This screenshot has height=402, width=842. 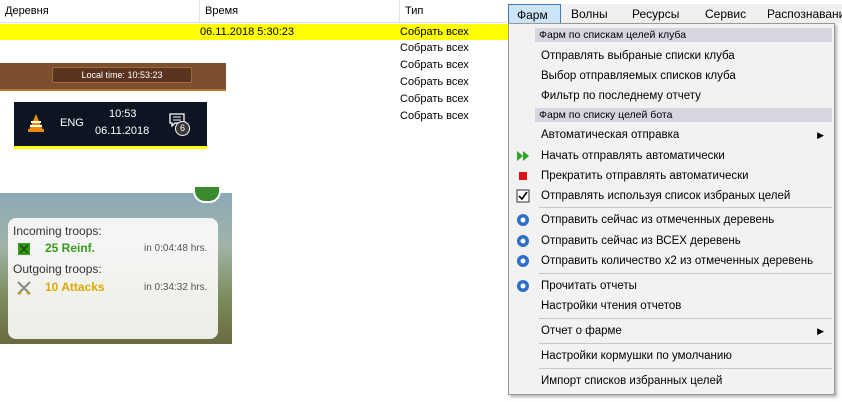 What do you see at coordinates (123, 114) in the screenshot?
I see `clock-time: 10:53` at bounding box center [123, 114].